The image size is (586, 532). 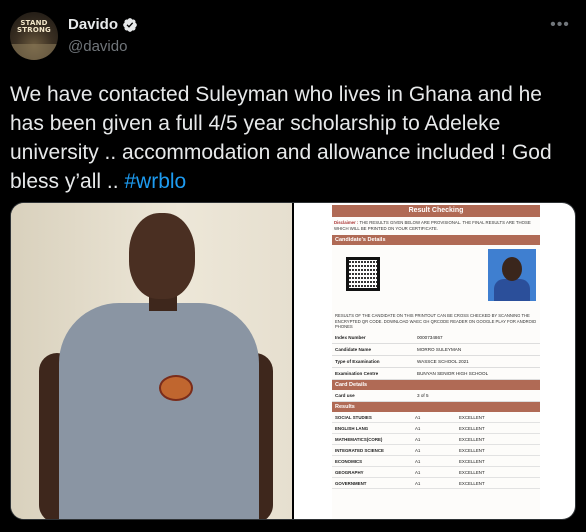 I want to click on tweet-header: STAND STRONG Davido @davido •••, so click(x=293, y=39).